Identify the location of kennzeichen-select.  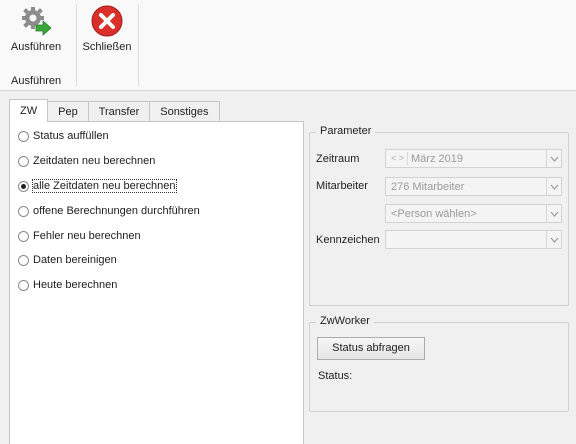
(473, 239).